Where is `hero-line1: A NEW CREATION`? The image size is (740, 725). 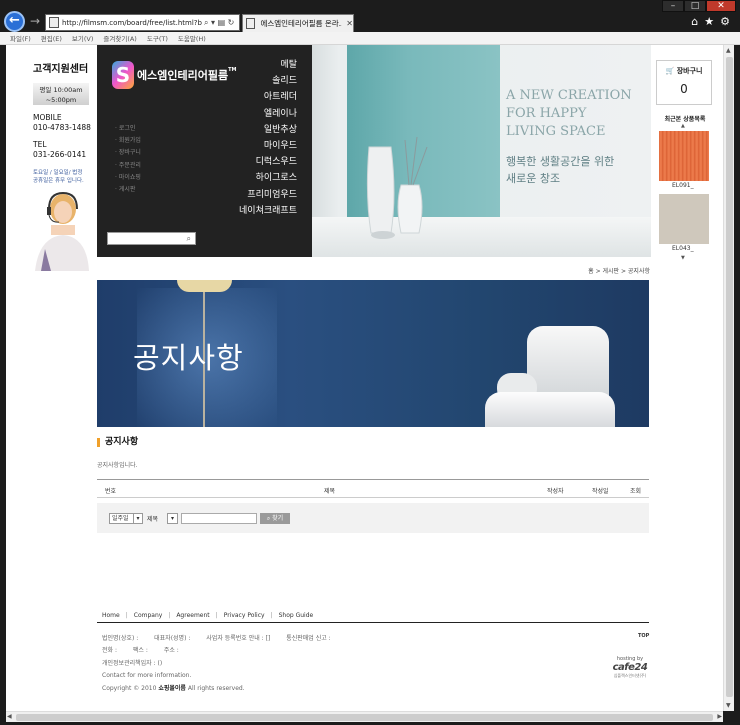
hero-line1: A NEW CREATION is located at coordinates (569, 95).